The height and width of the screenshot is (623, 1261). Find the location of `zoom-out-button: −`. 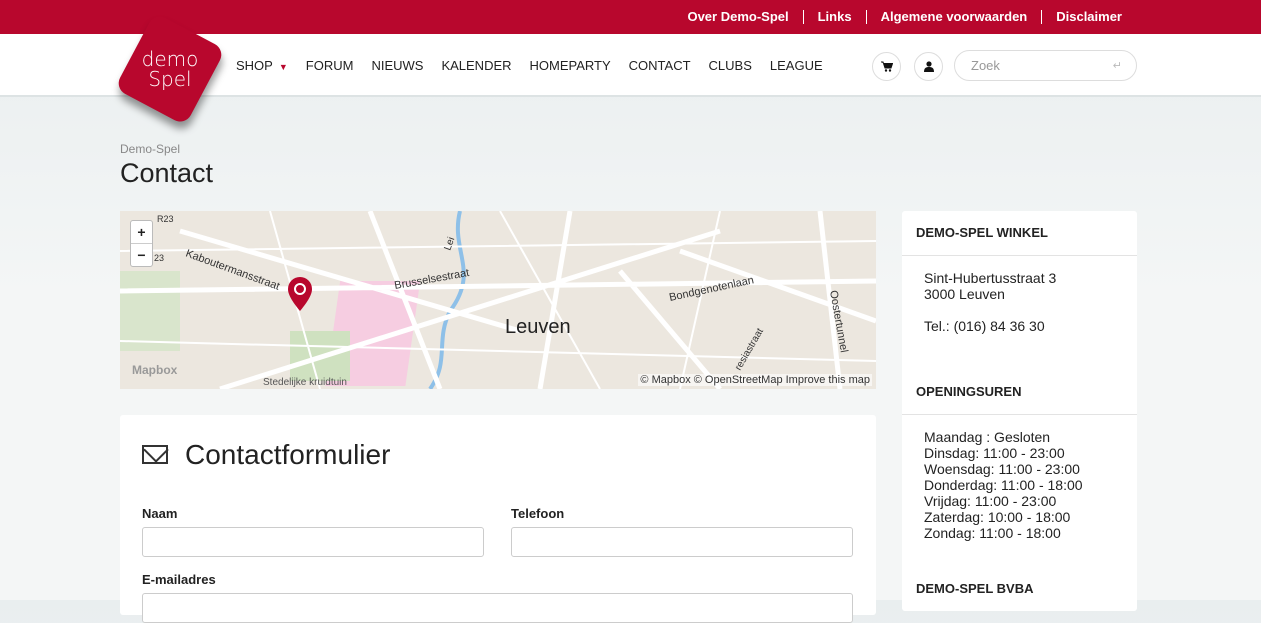

zoom-out-button: − is located at coordinates (141, 255).